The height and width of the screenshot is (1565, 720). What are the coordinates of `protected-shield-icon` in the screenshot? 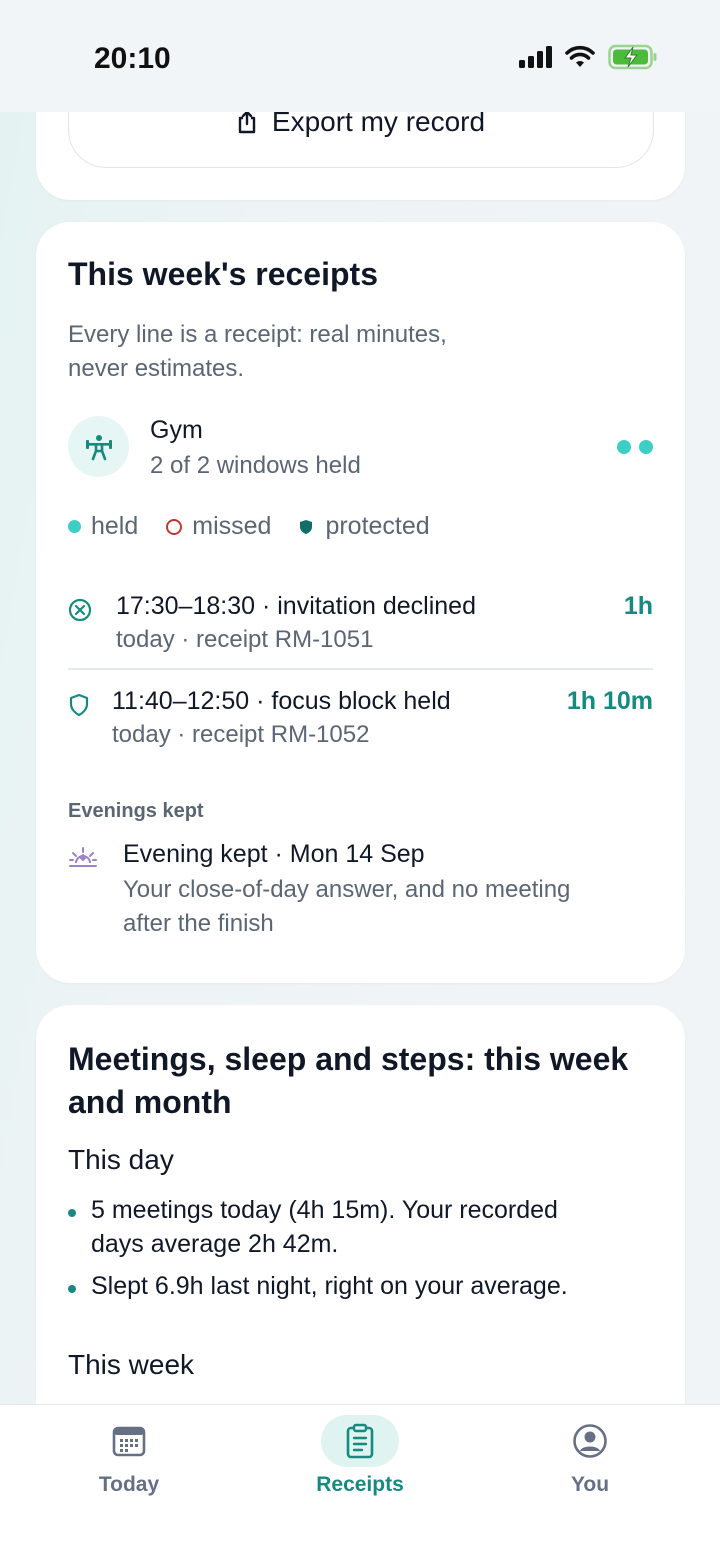 It's located at (306, 526).